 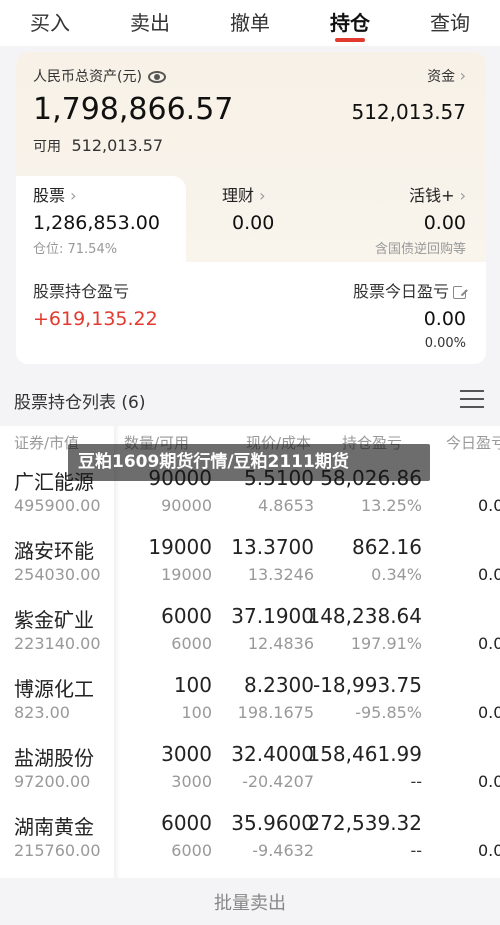 I want to click on cash-value: 0.00, so click(x=444, y=223).